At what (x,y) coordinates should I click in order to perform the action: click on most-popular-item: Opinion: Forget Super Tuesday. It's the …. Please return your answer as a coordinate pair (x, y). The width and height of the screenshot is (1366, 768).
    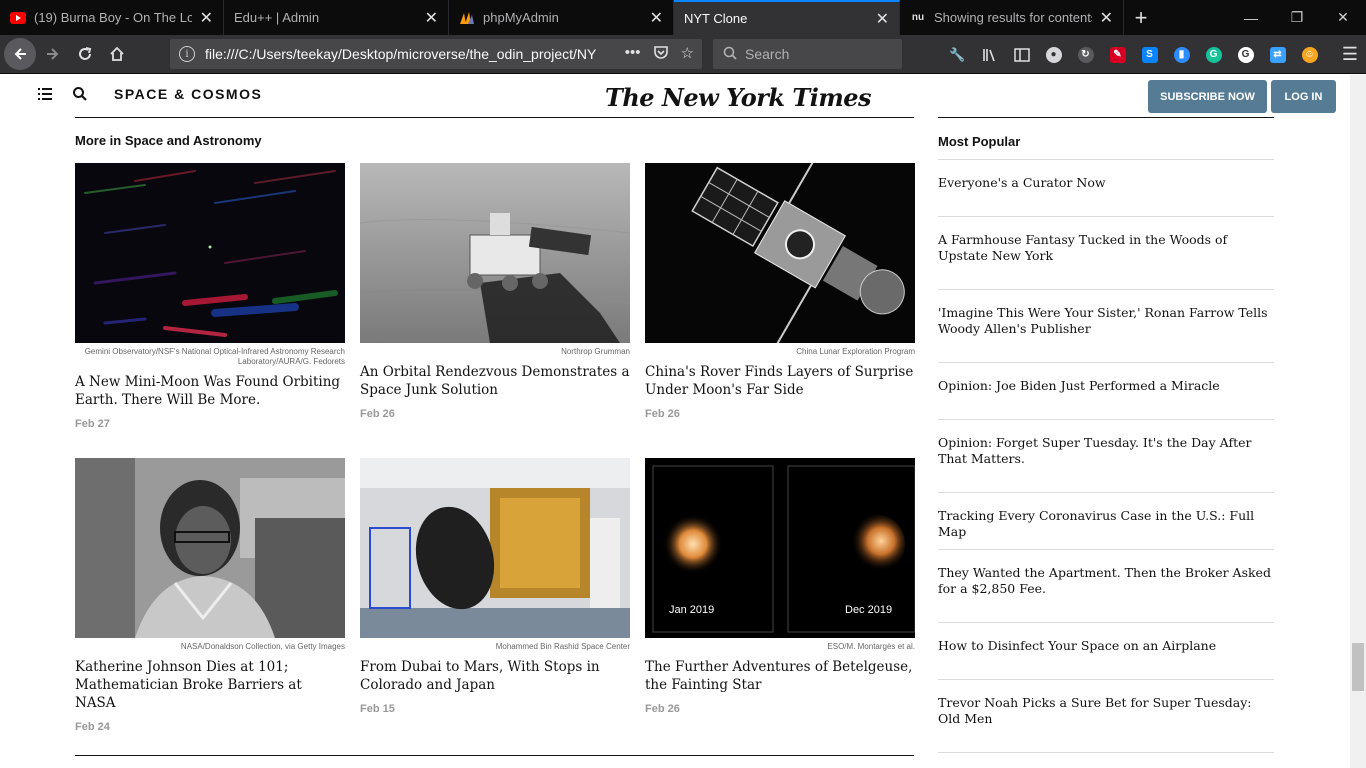
    Looking at the image, I should click on (1106, 451).